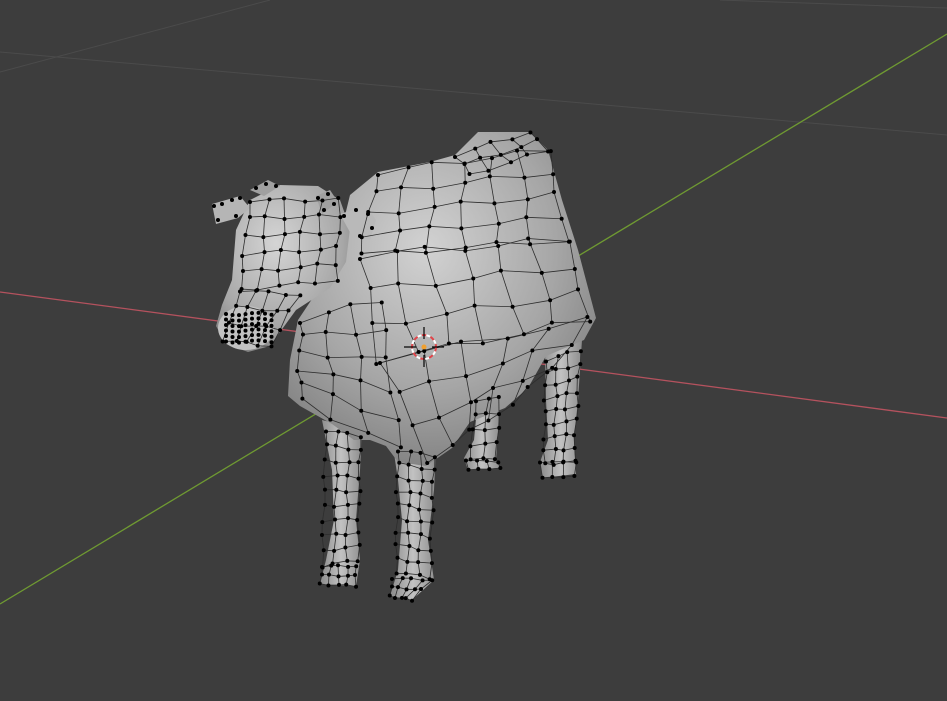  Describe the element at coordinates (424, 347) in the screenshot. I see `object-origin-icon` at that location.